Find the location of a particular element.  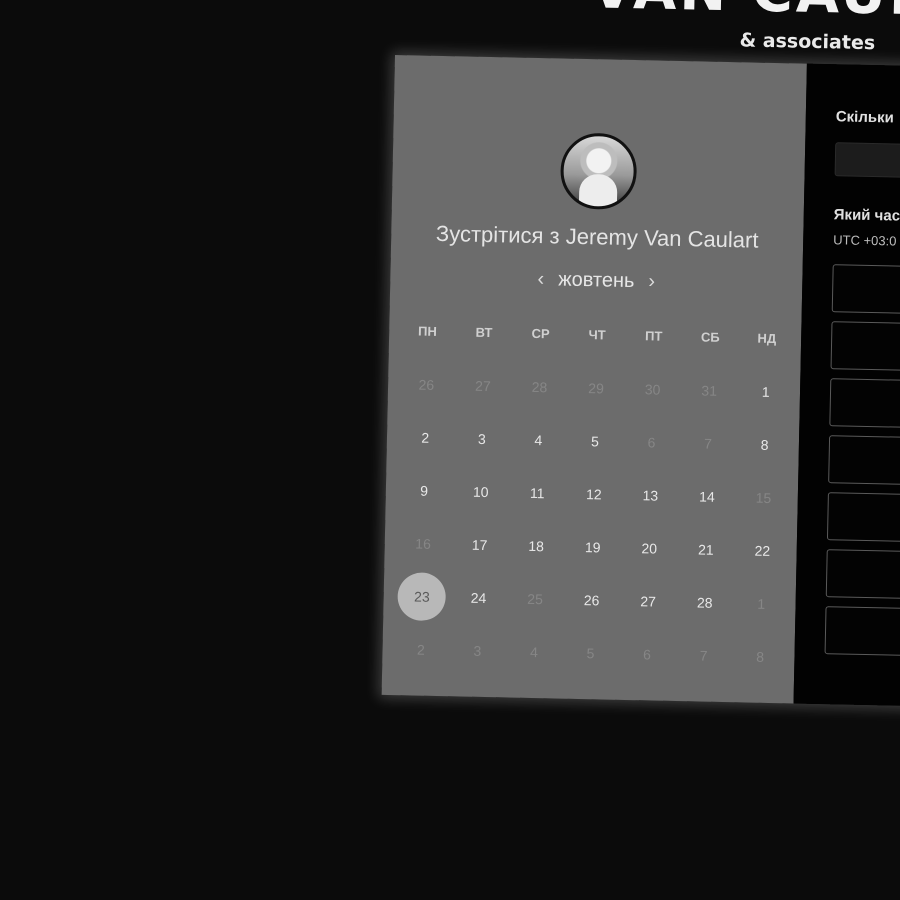

prev-month-button: ‹ is located at coordinates (540, 279).